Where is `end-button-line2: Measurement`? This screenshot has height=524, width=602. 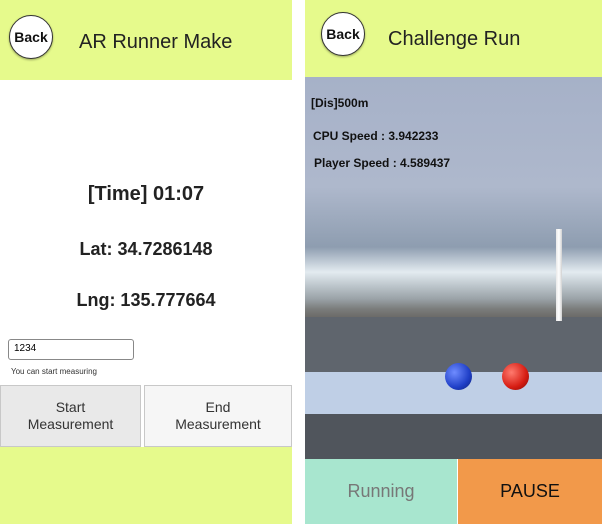
end-button-line2: Measurement is located at coordinates (218, 424).